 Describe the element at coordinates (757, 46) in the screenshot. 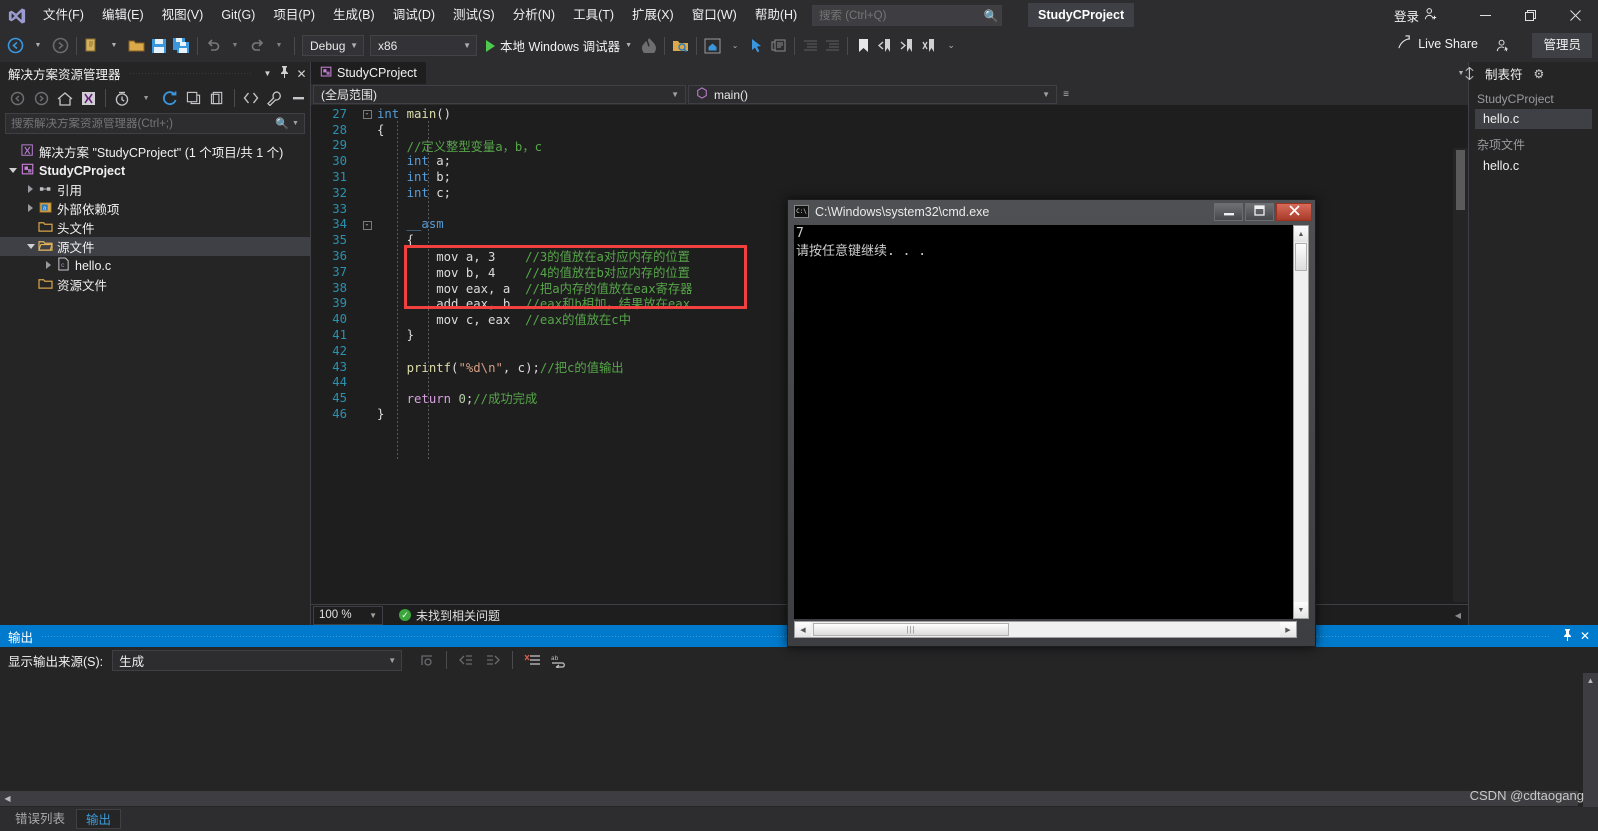

I see `pointer-select-icon` at that location.